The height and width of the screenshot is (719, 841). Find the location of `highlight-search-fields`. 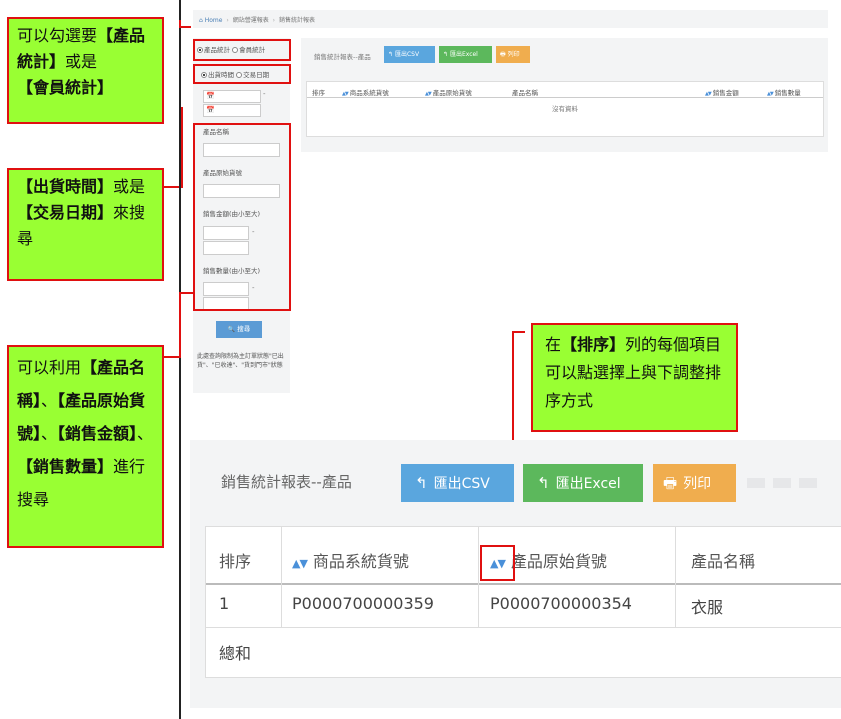

highlight-search-fields is located at coordinates (242, 217).